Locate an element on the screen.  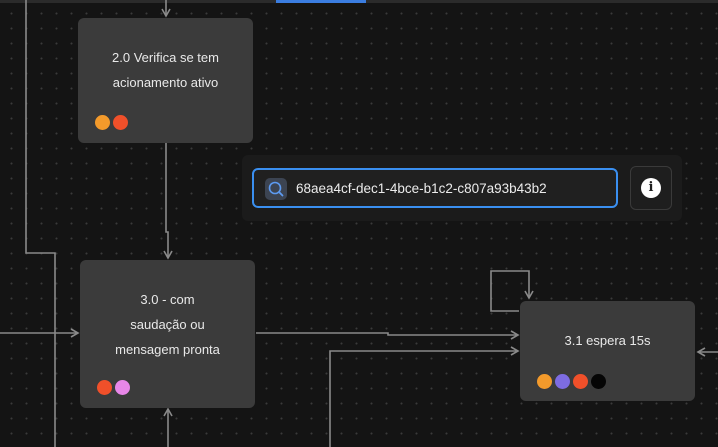
node-title-line: acionamento ativo is located at coordinates (165, 82).